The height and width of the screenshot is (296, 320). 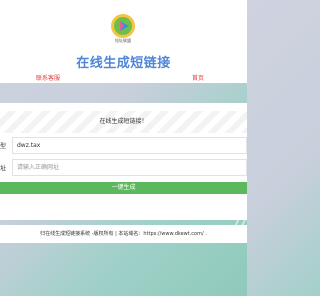 I want to click on decorative-mark: //, so click(x=239, y=226).